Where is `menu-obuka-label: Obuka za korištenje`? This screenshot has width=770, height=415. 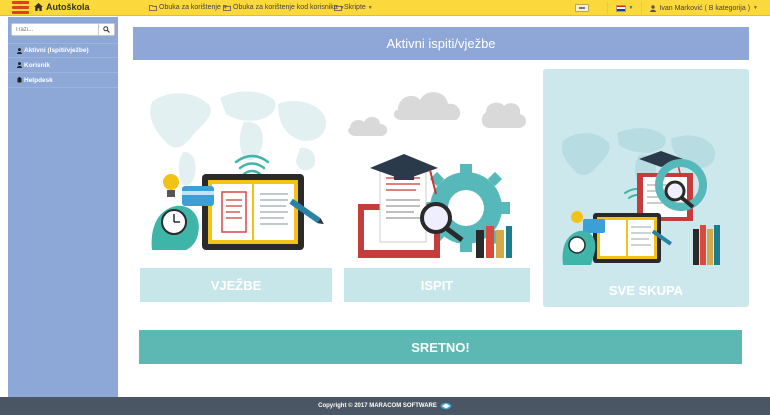
menu-obuka-label: Obuka za korištenje is located at coordinates (190, 7).